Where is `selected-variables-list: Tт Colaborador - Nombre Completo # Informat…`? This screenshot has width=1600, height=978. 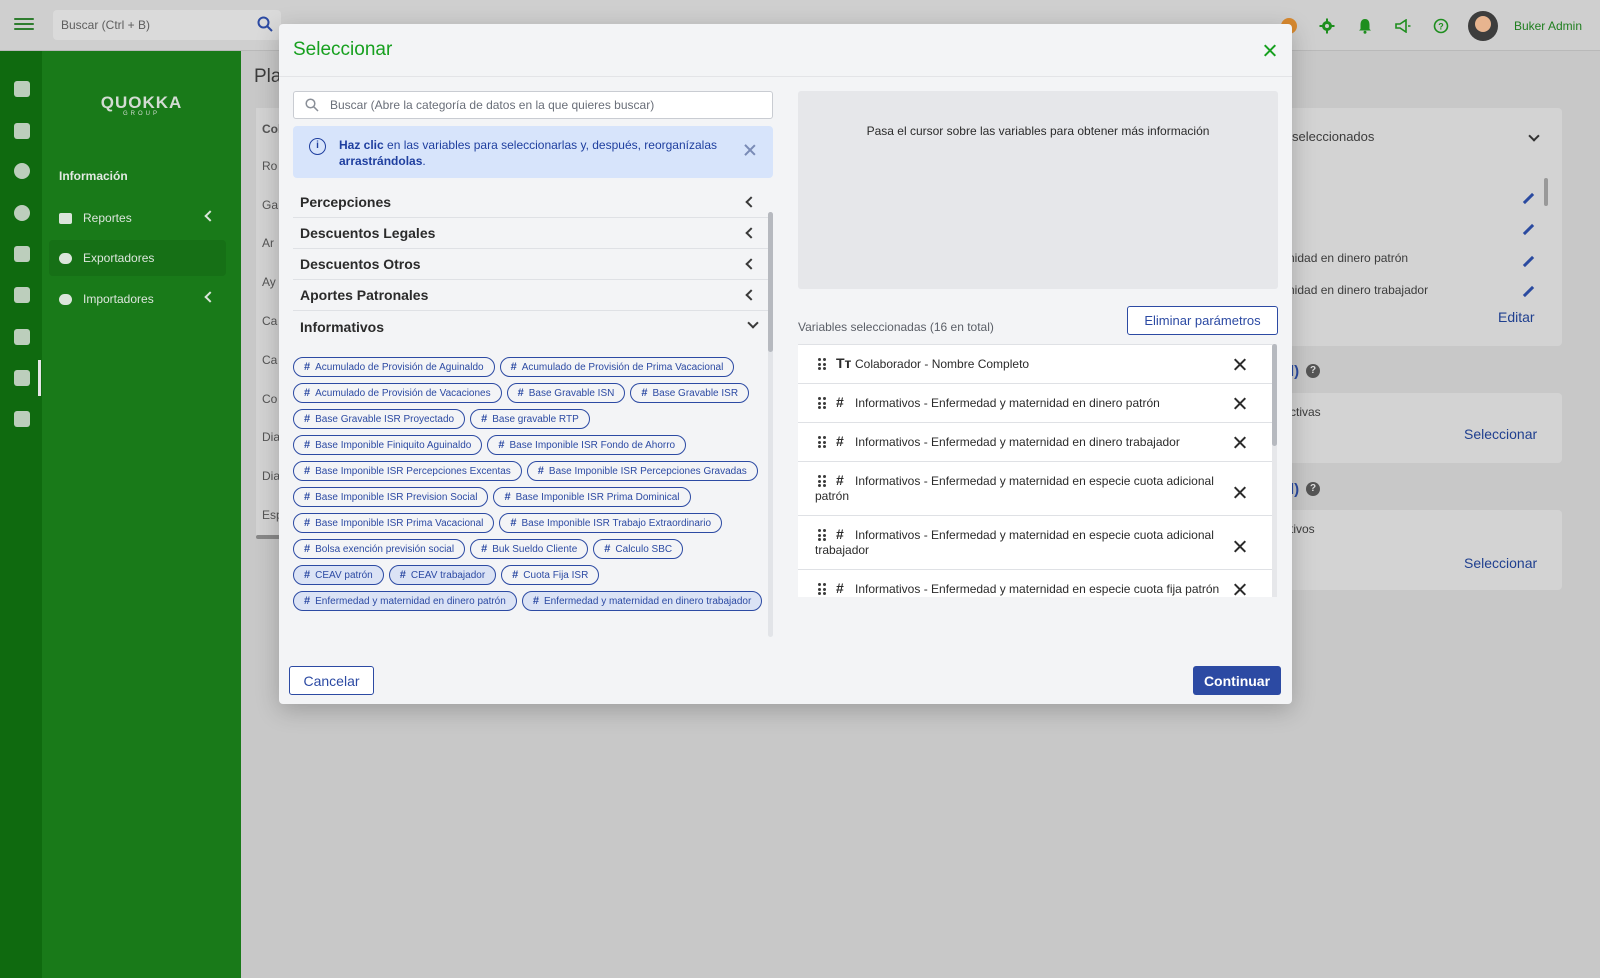 selected-variables-list: Tт Colaborador - Nombre Completo # Informat… is located at coordinates (1036, 470).